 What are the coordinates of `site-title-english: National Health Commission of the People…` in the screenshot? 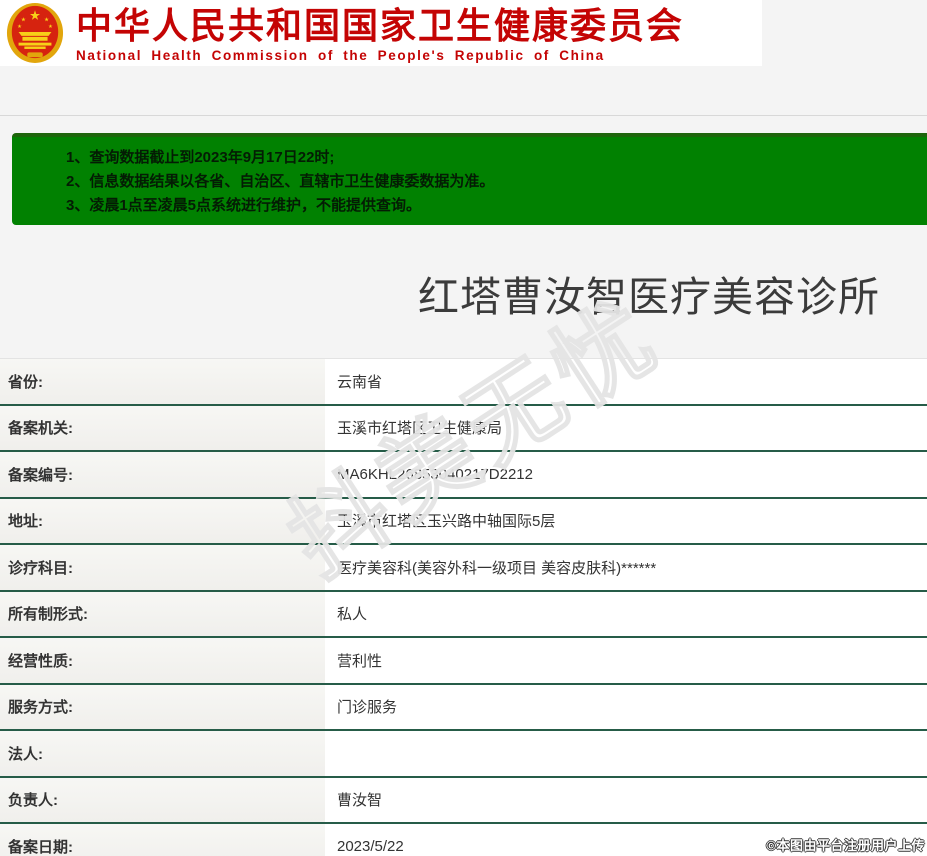 It's located at (340, 55).